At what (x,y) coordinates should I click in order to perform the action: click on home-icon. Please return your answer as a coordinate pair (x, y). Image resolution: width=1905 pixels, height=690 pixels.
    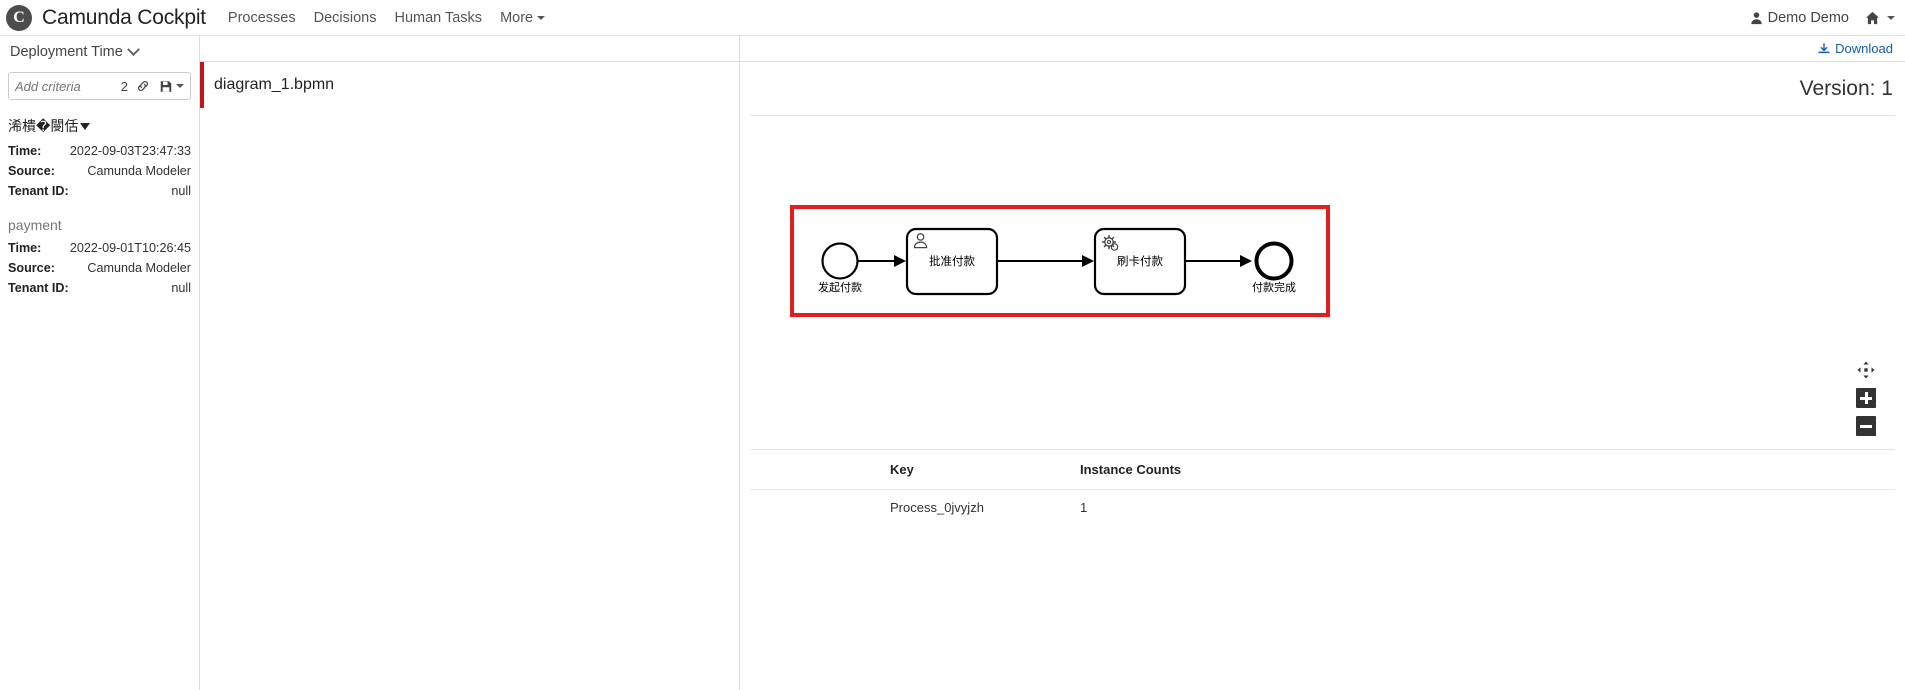
    Looking at the image, I should click on (1872, 17).